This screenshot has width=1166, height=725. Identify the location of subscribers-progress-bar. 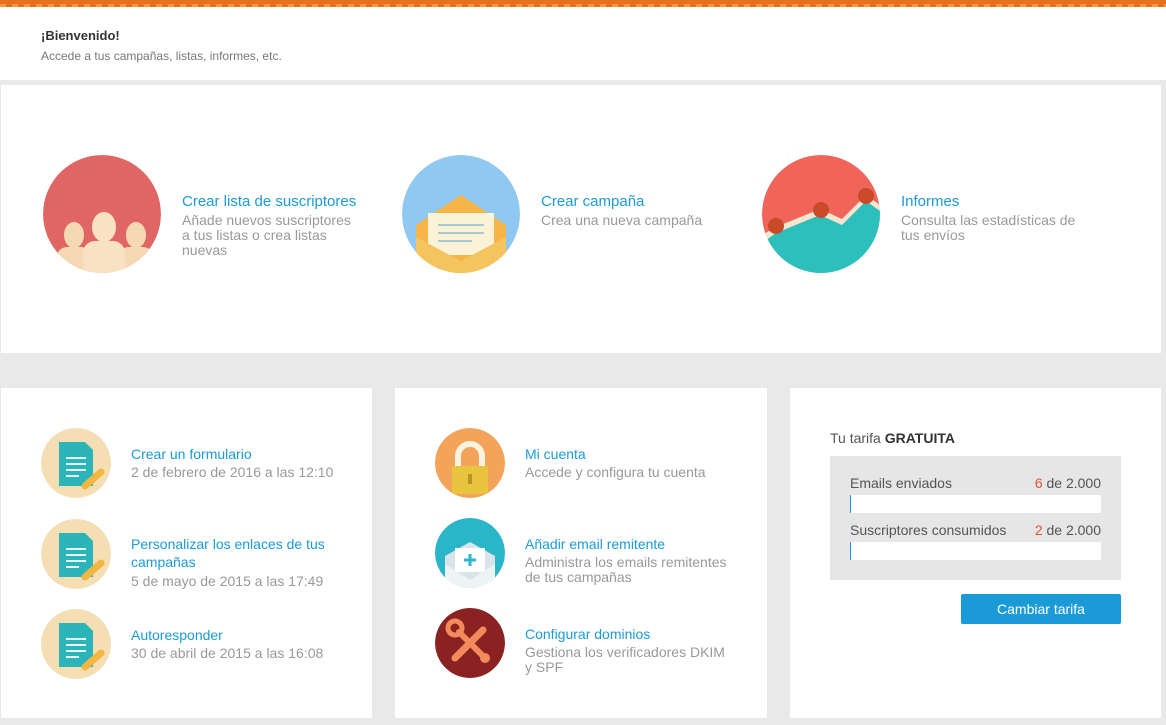
(975, 551).